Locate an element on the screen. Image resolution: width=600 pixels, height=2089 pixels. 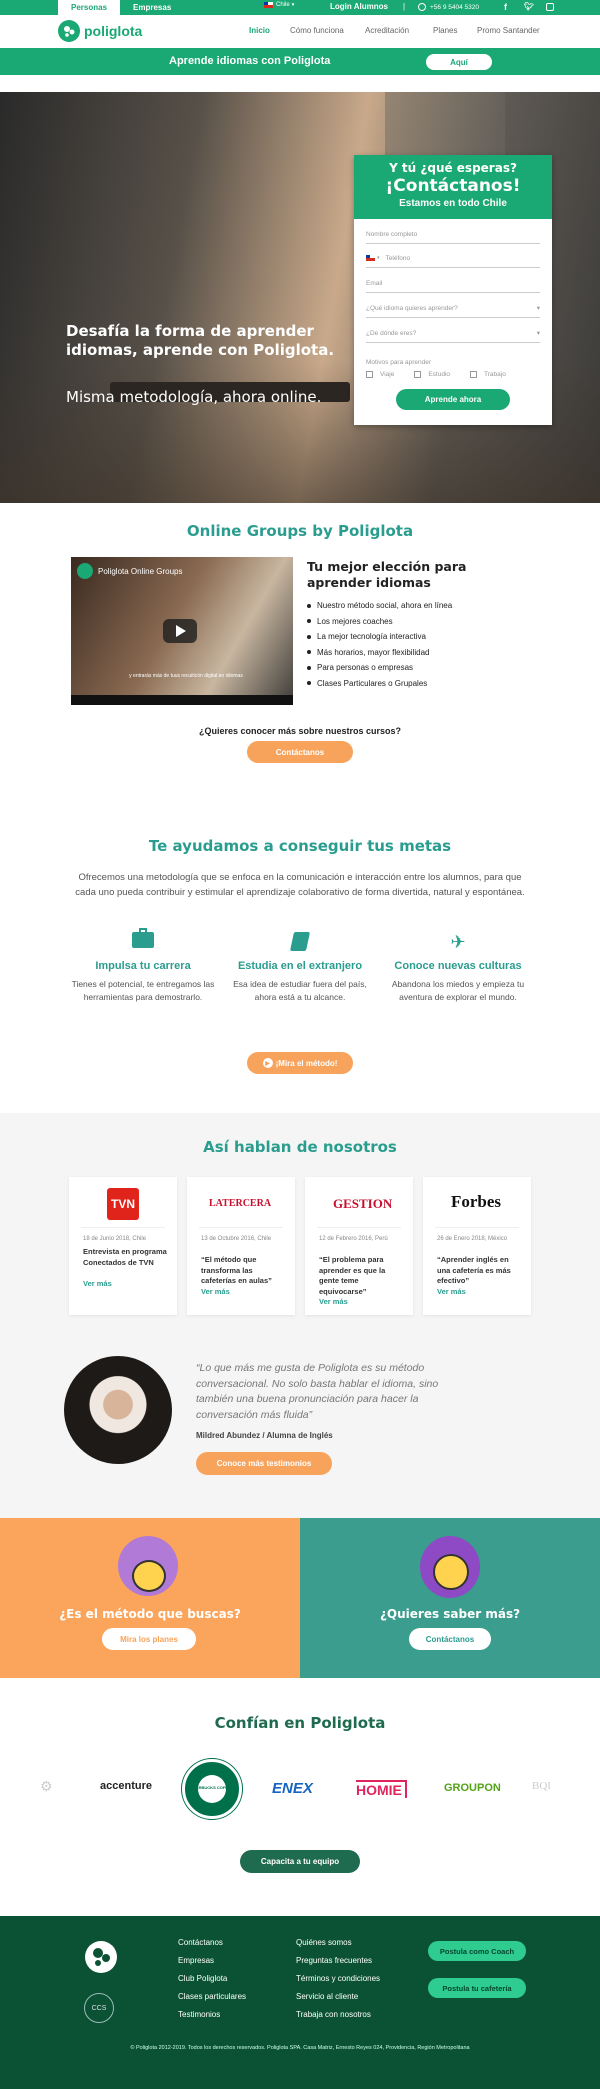
goal-culture-title: Conoce nuevas culturas is located at coordinates (458, 966).